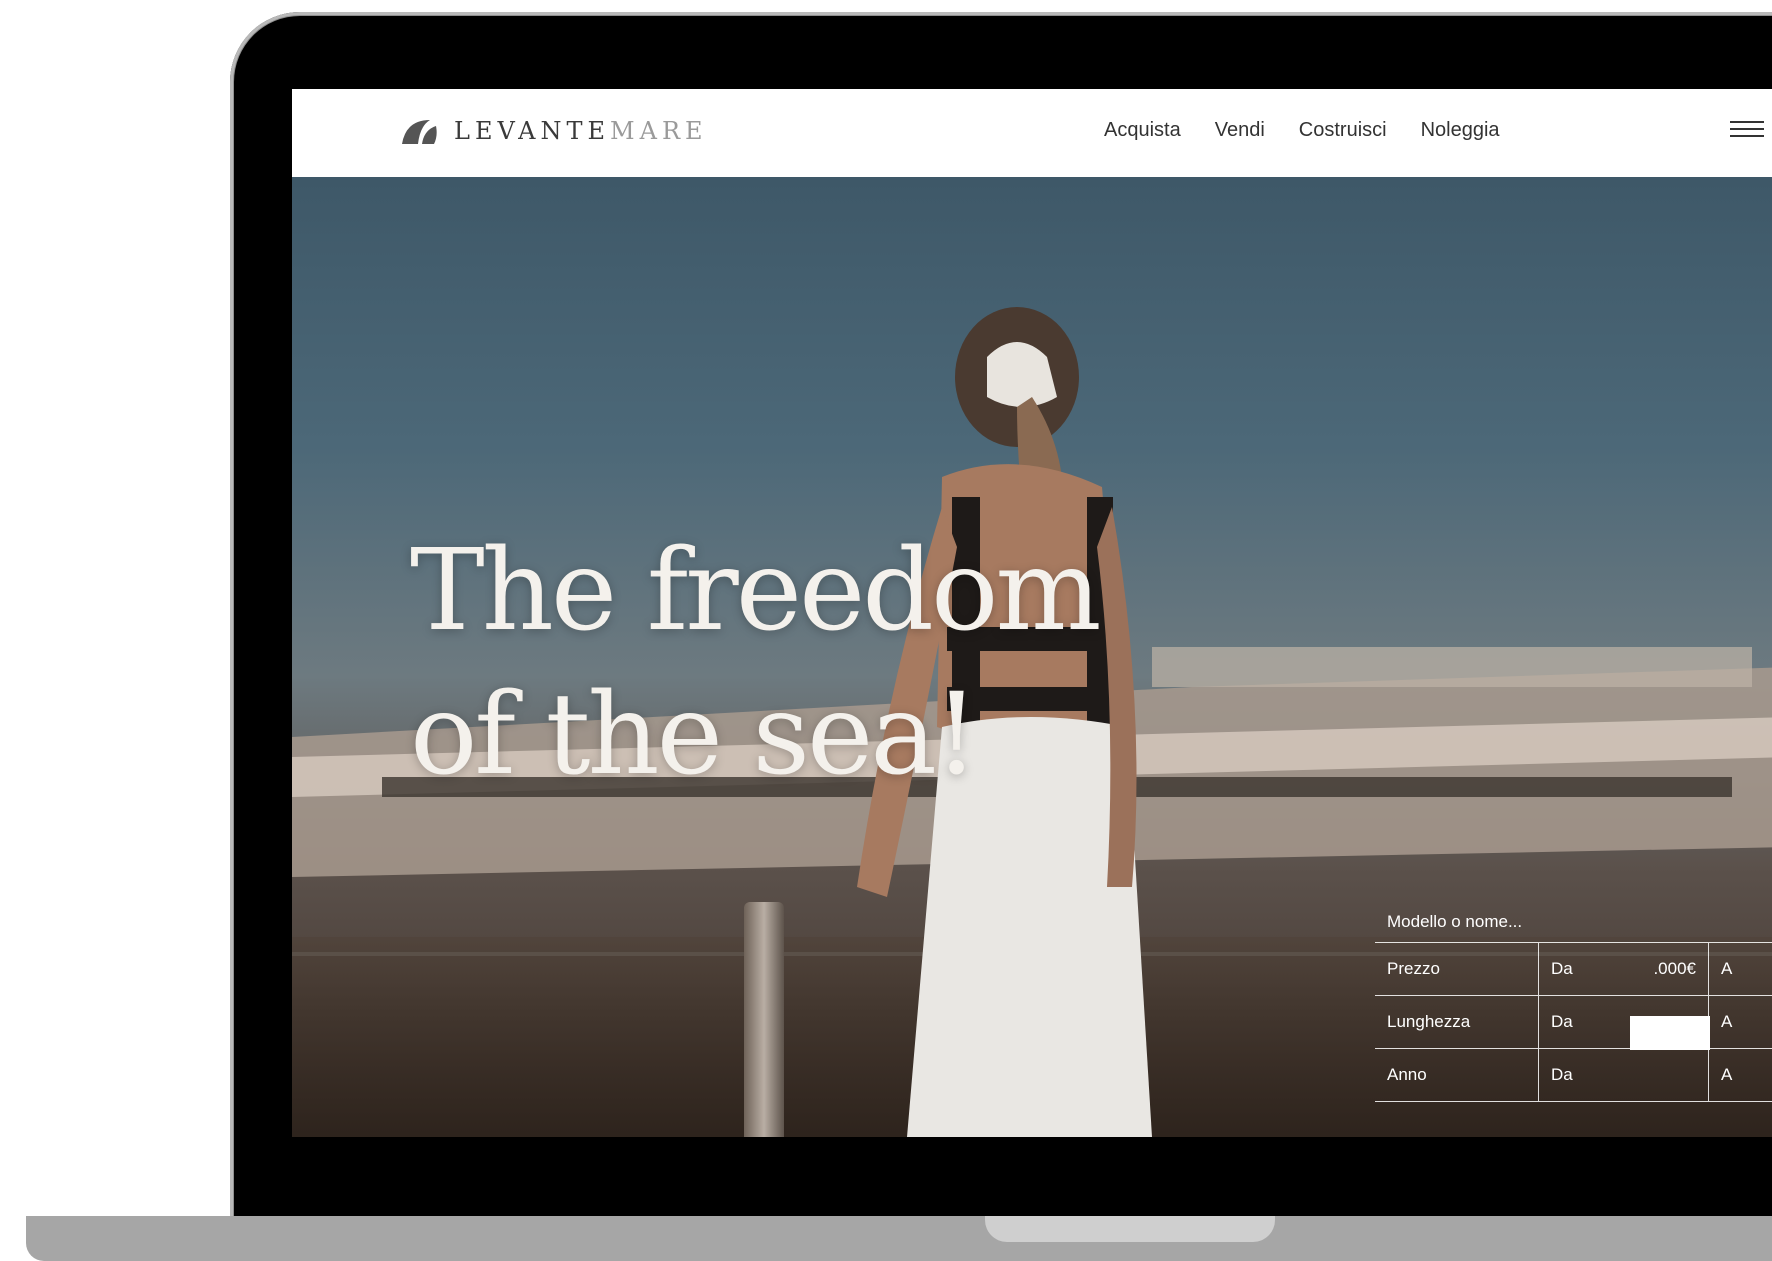 Image resolution: width=1772 pixels, height=1261 pixels. Describe the element at coordinates (1674, 968) in the screenshot. I see `unit-label: .000€` at that location.